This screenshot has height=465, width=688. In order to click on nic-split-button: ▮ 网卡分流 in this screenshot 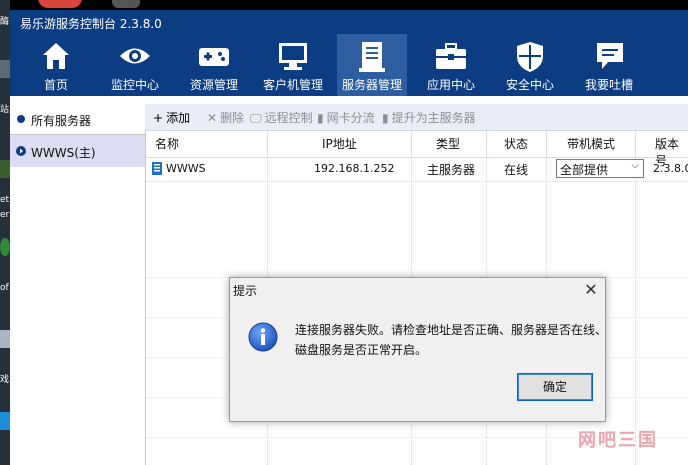, I will do `click(346, 117)`.